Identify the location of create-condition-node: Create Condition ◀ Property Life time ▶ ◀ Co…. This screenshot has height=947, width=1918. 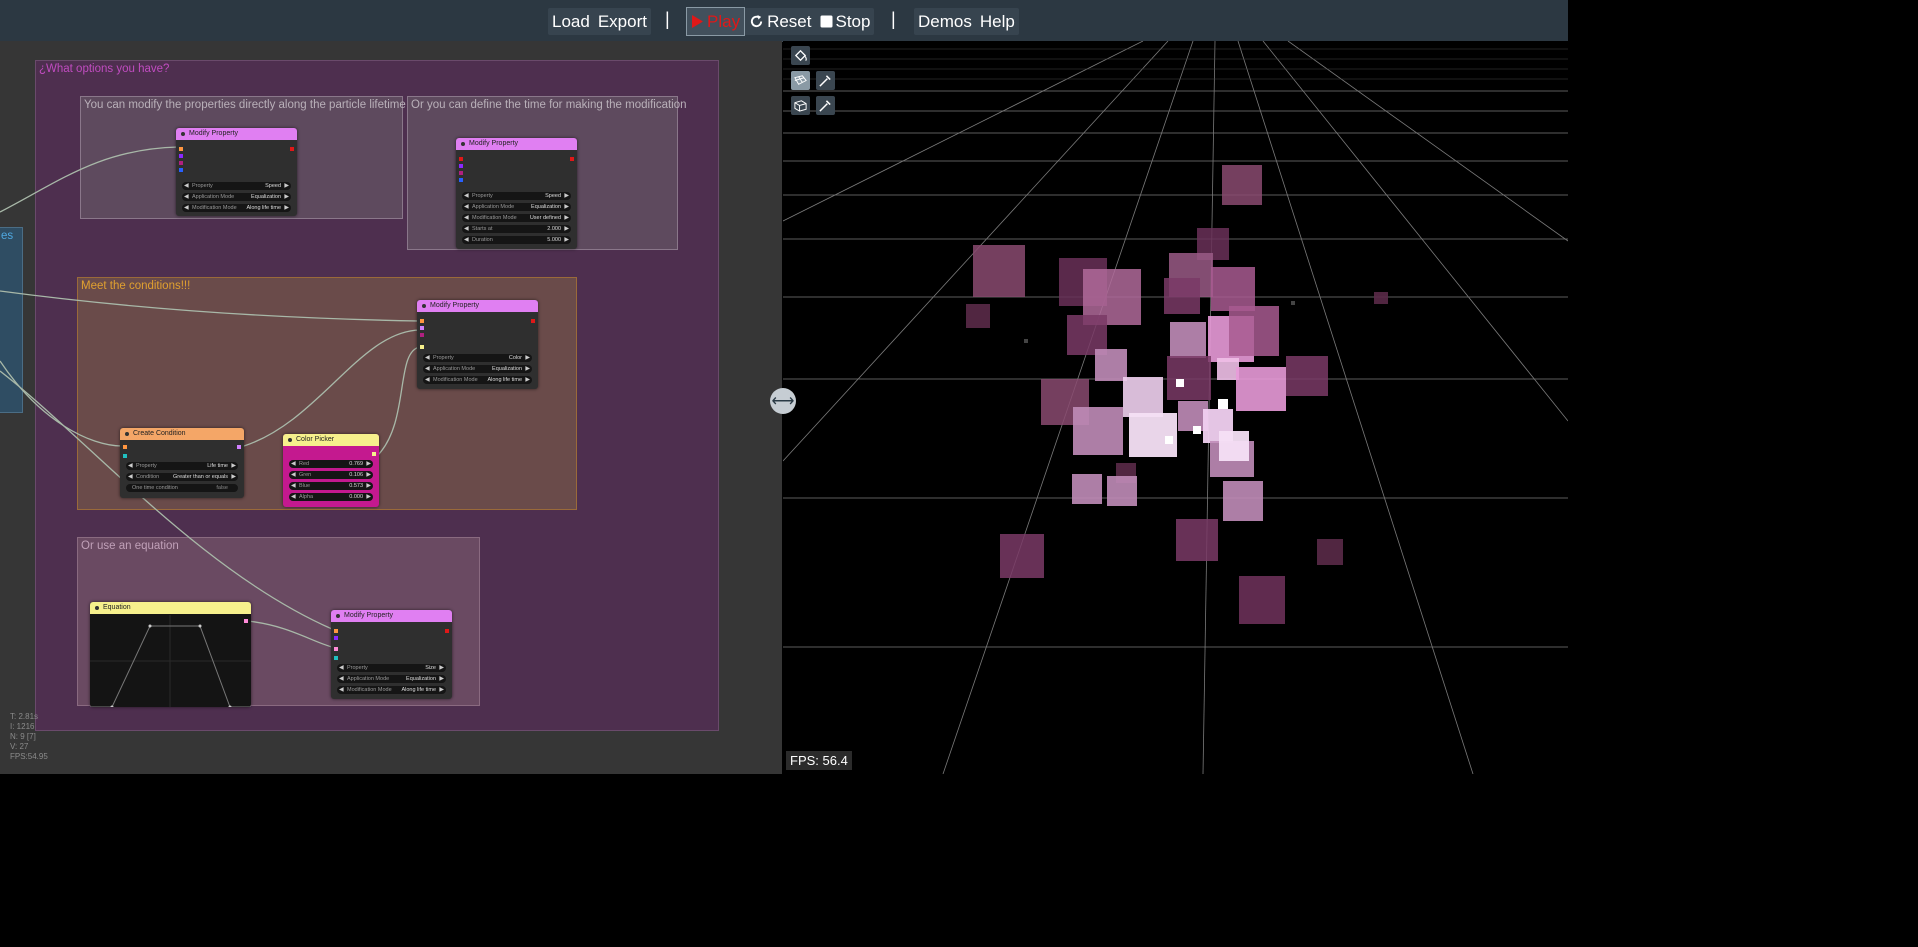
(182, 463).